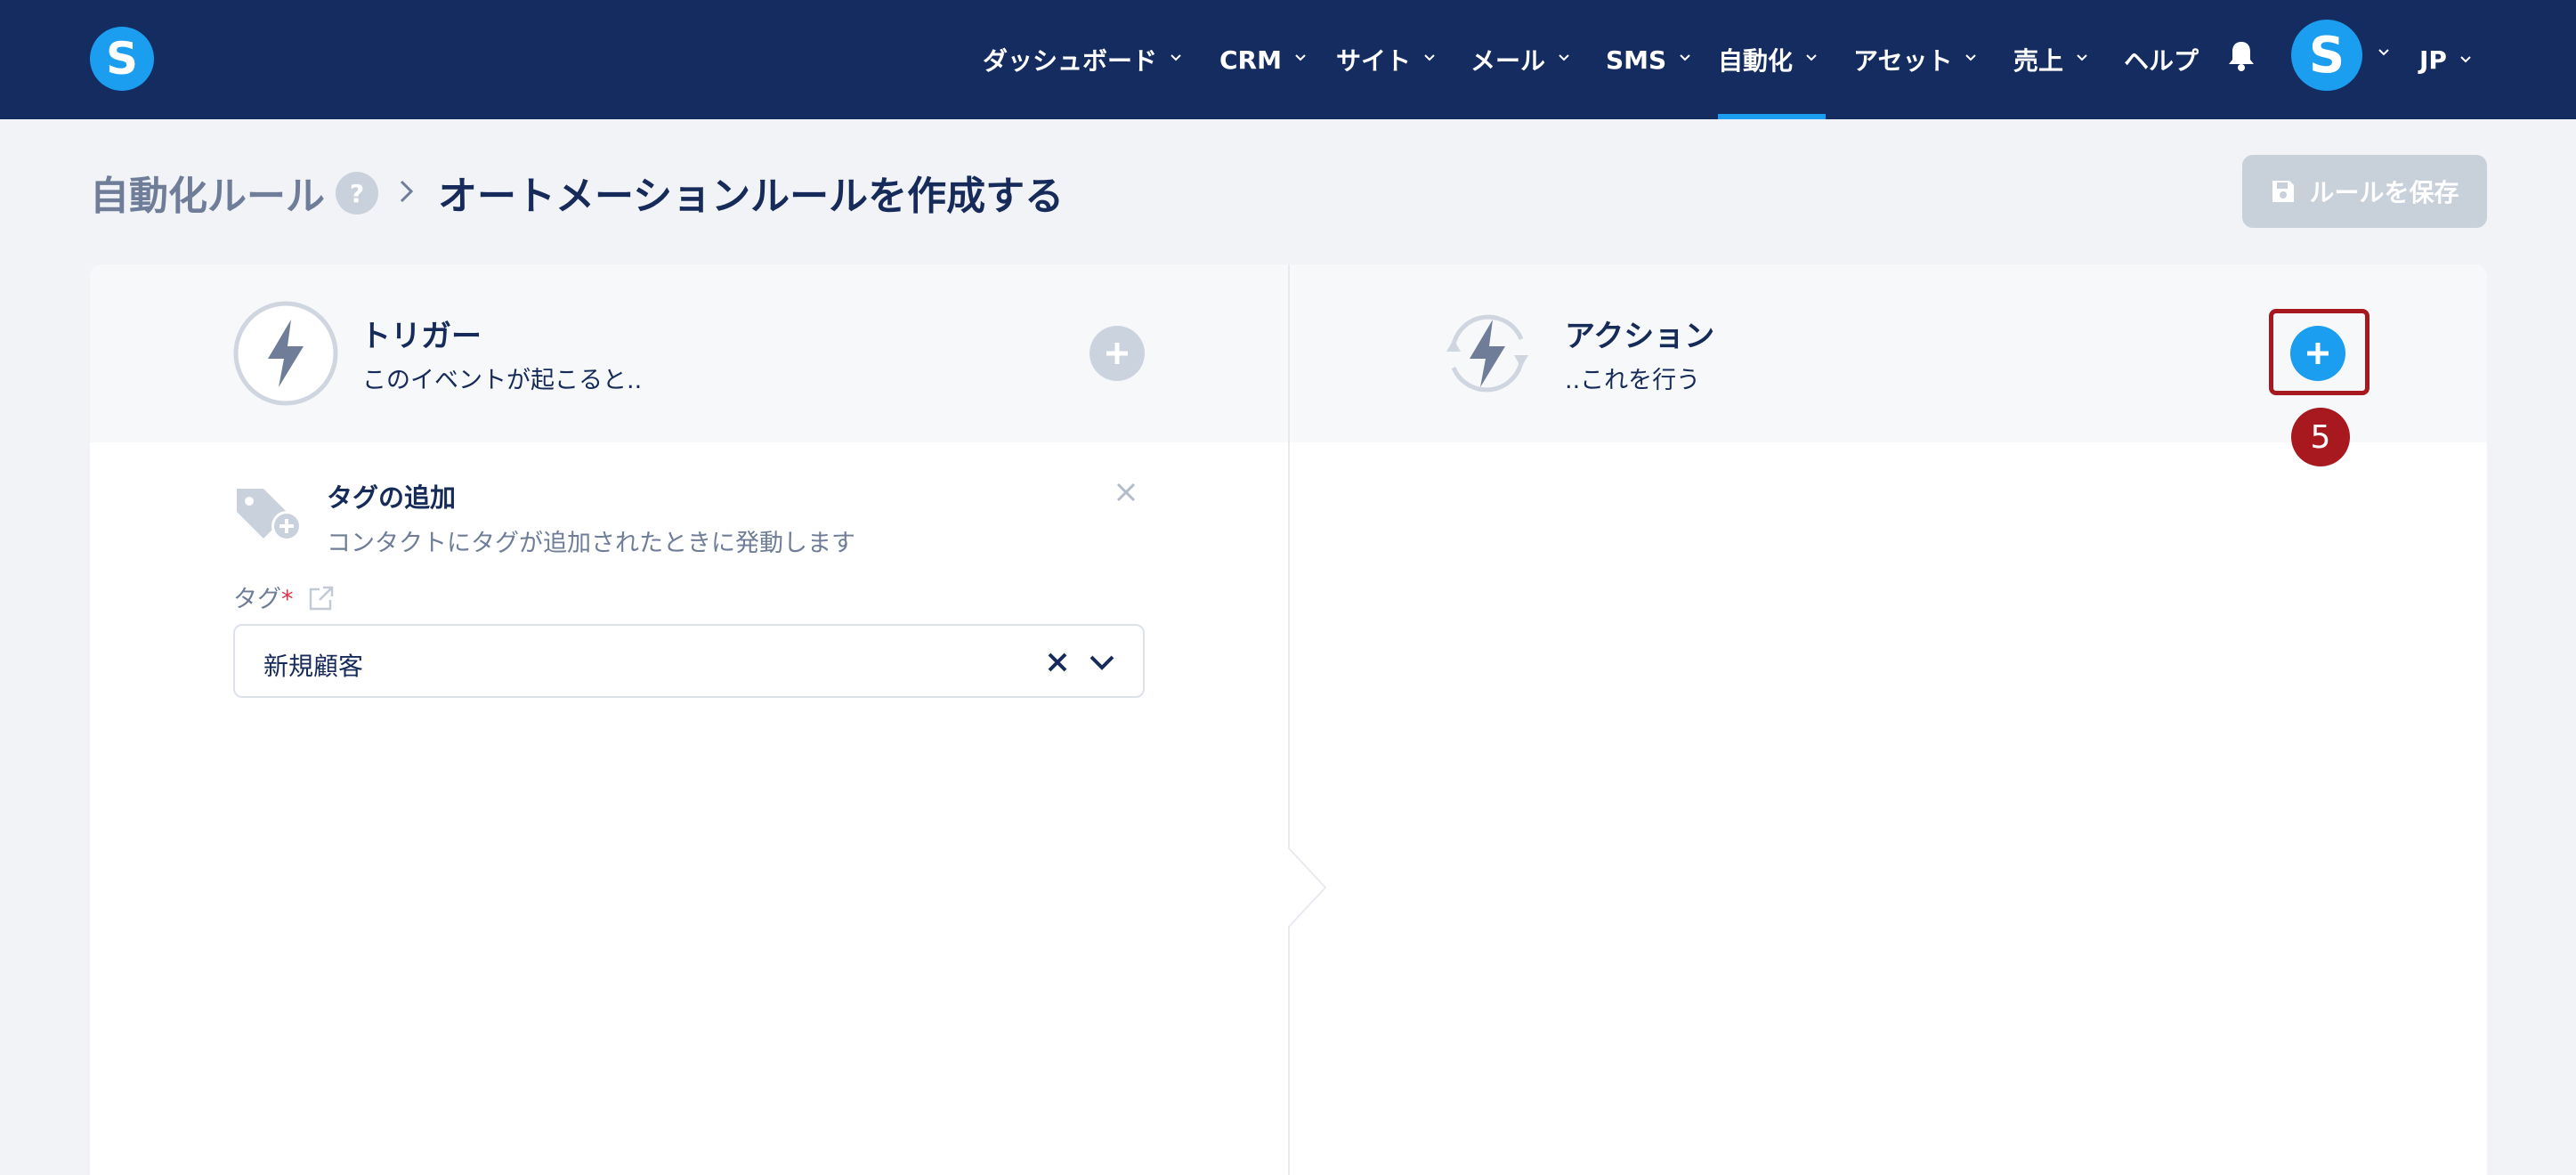 This screenshot has height=1175, width=2576. Describe the element at coordinates (1374, 61) in the screenshot. I see `nav-item-label: サイト` at that location.